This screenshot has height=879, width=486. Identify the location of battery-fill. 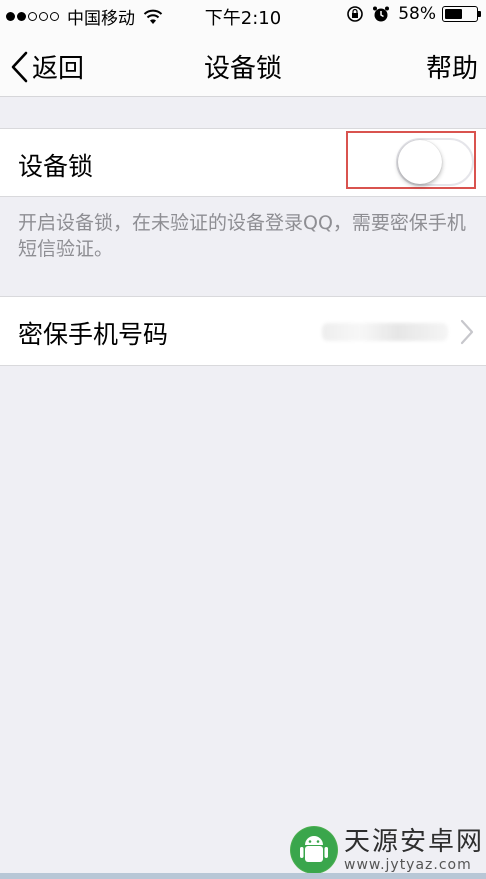
(454, 14).